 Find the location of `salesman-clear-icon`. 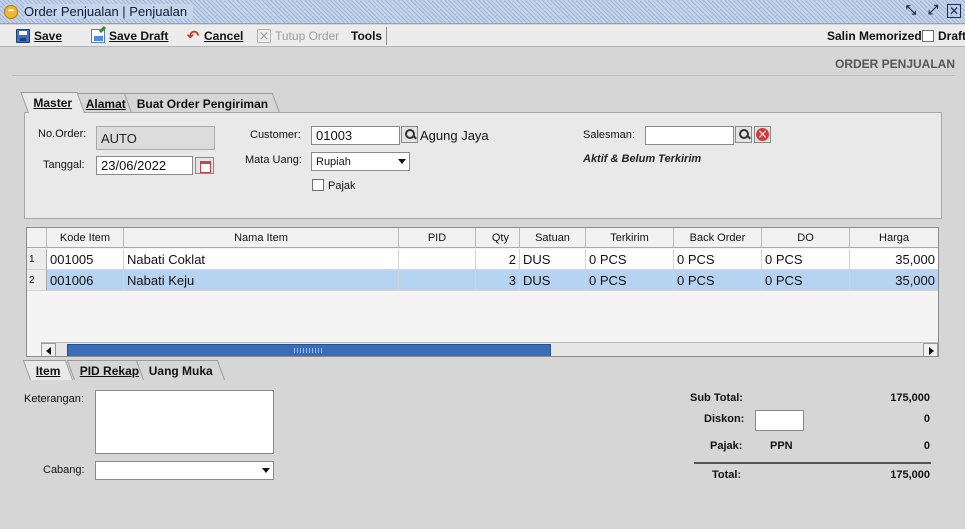

salesman-clear-icon is located at coordinates (762, 134).